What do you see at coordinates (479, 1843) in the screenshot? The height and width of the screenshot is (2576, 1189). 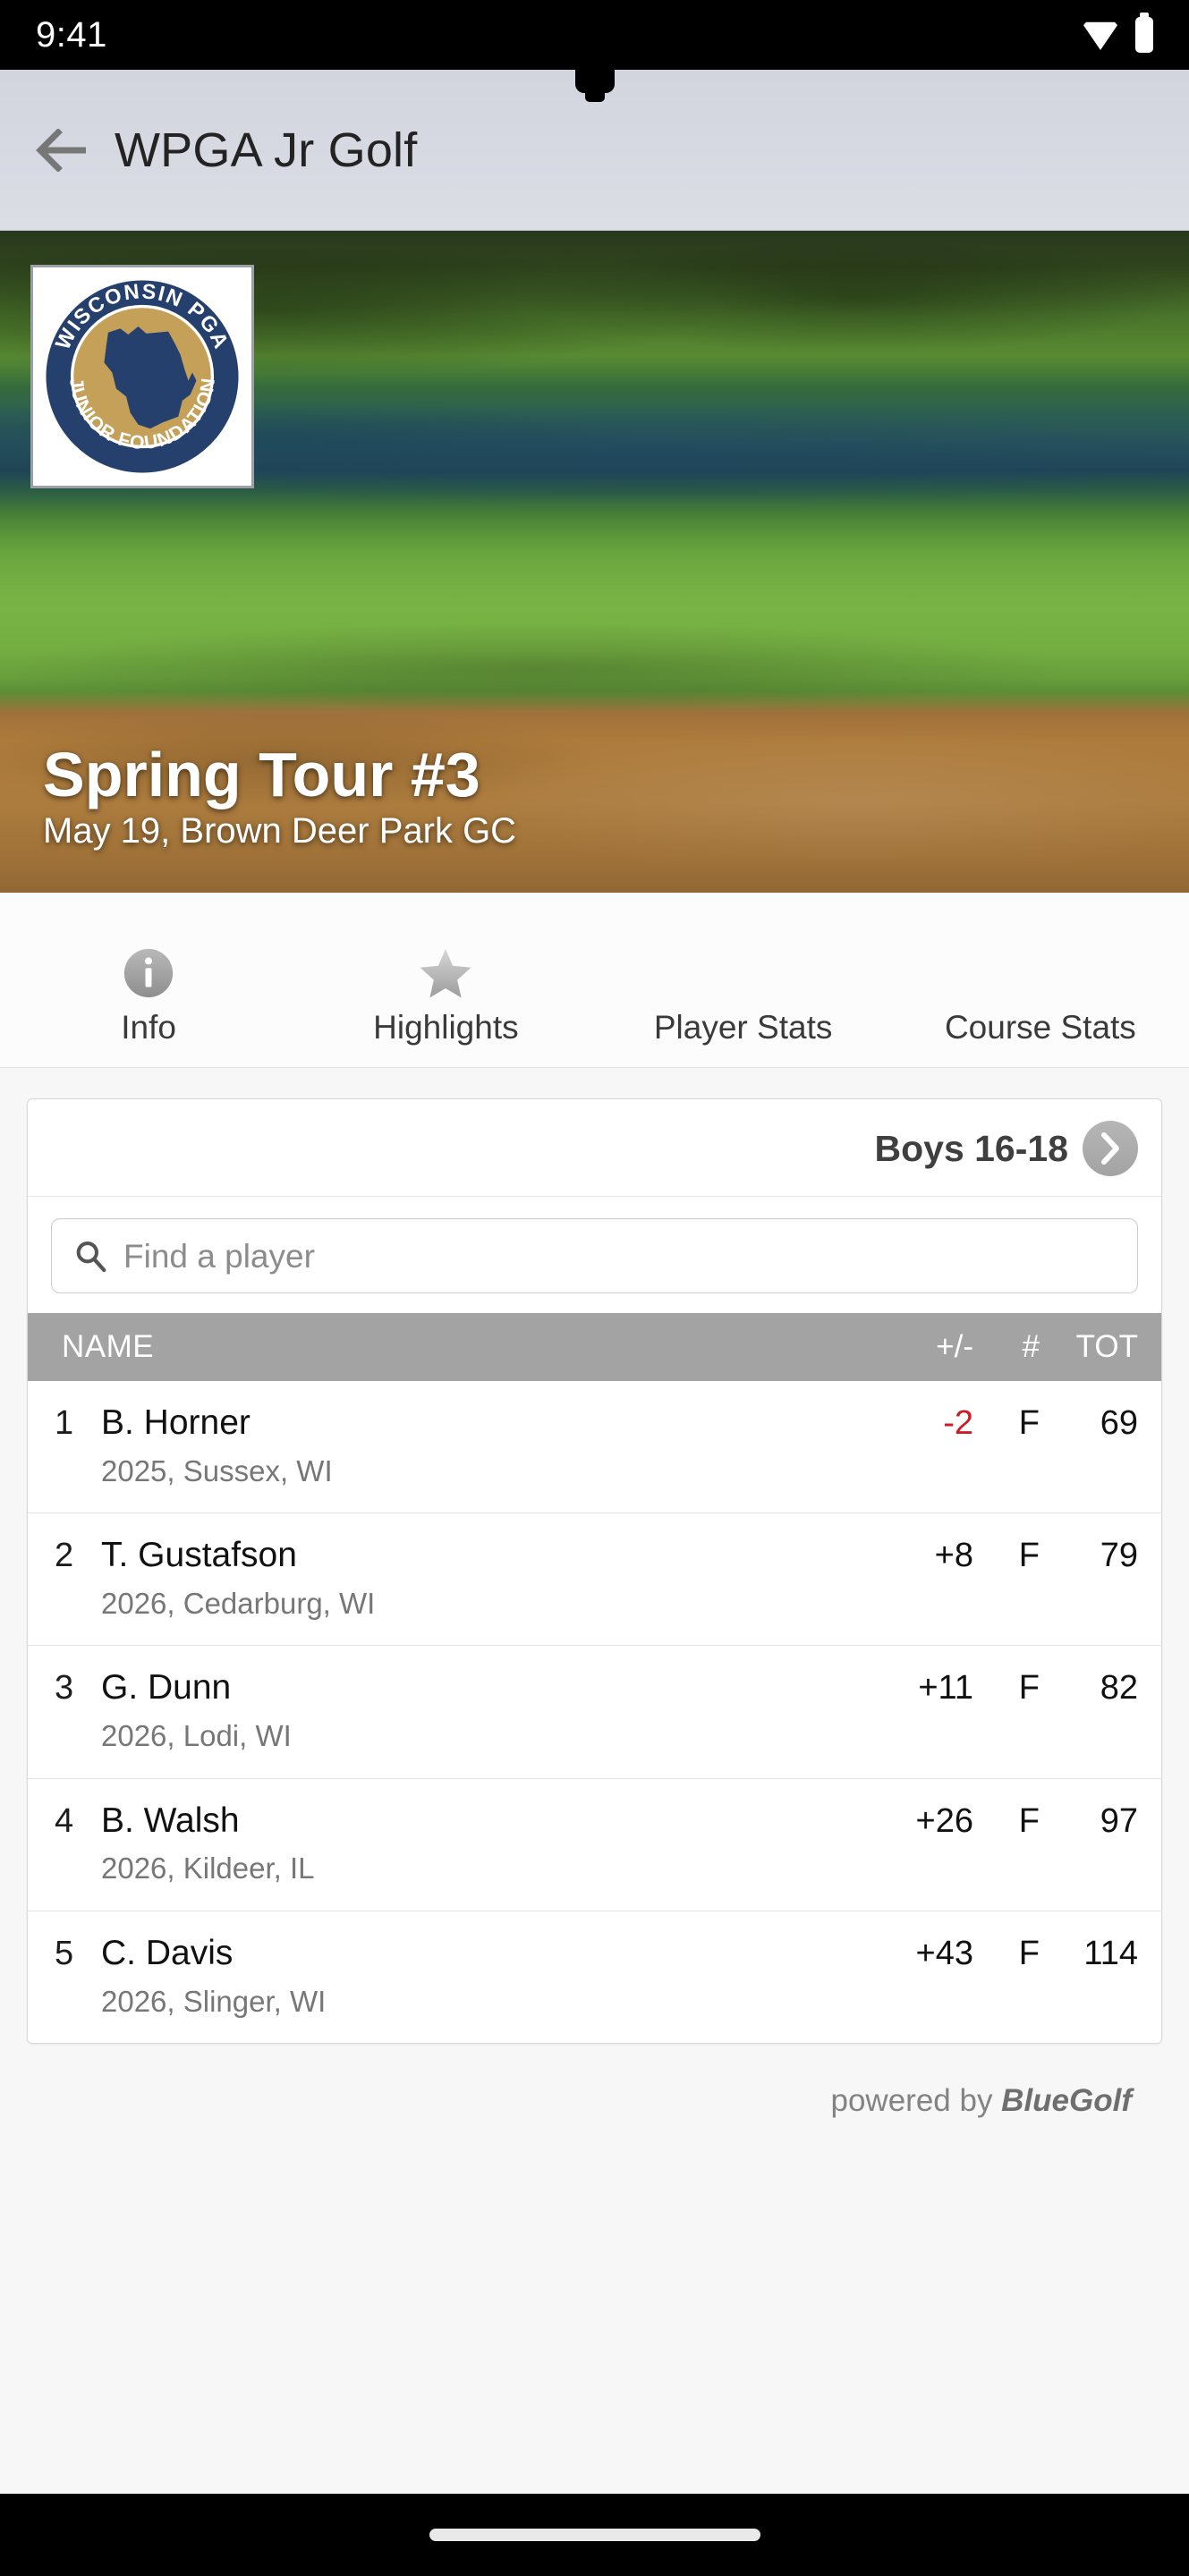 I see `row-player: B. Walsh 2026, Kildeer, IL` at bounding box center [479, 1843].